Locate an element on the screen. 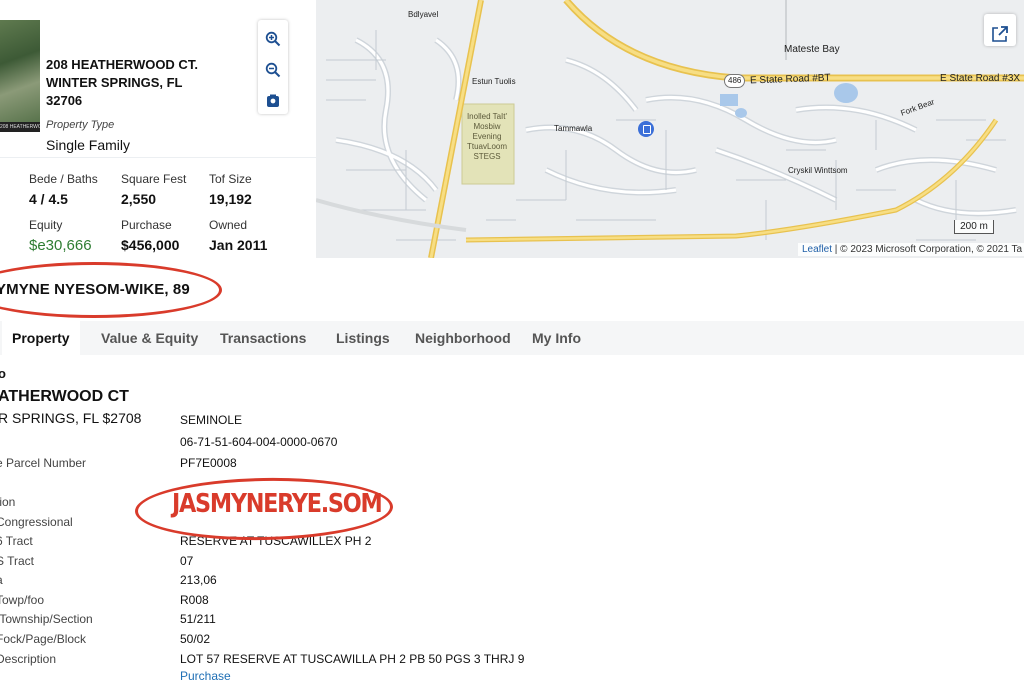 This screenshot has width=1024, height=683. location-pin-icon is located at coordinates (646, 129).